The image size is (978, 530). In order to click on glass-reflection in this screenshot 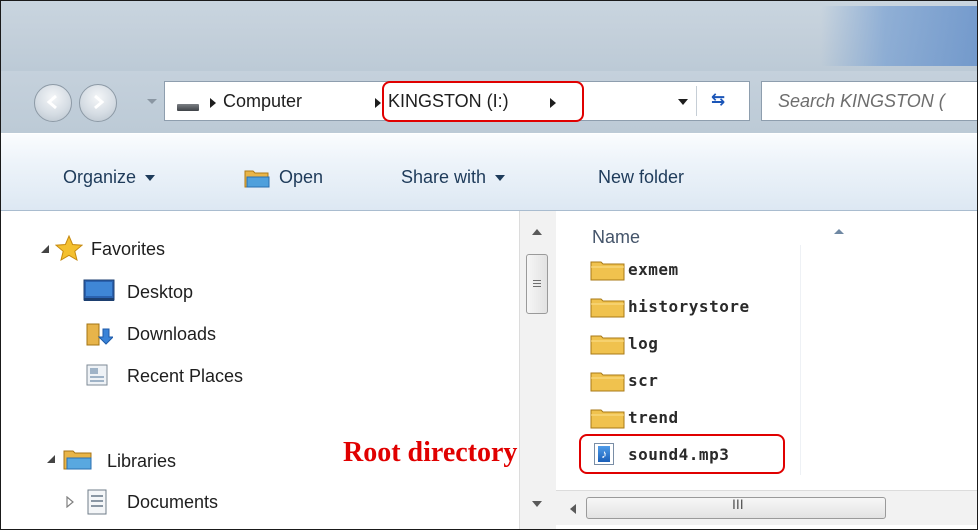, I will do `click(899, 36)`.